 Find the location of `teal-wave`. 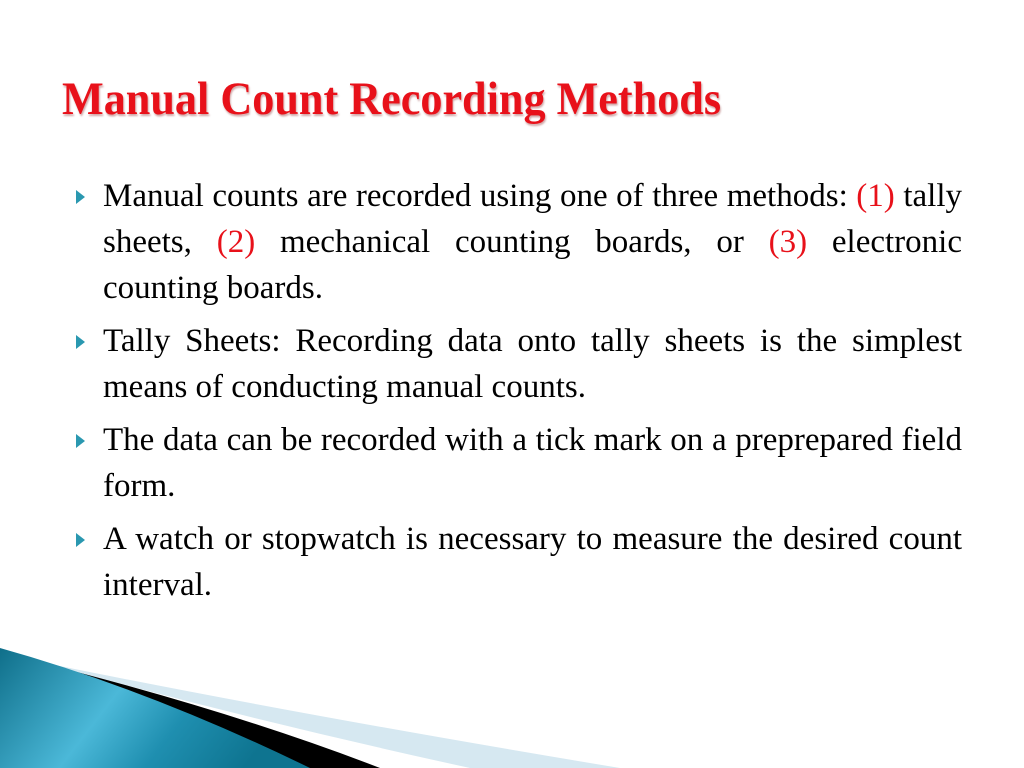

teal-wave is located at coordinates (155, 708).